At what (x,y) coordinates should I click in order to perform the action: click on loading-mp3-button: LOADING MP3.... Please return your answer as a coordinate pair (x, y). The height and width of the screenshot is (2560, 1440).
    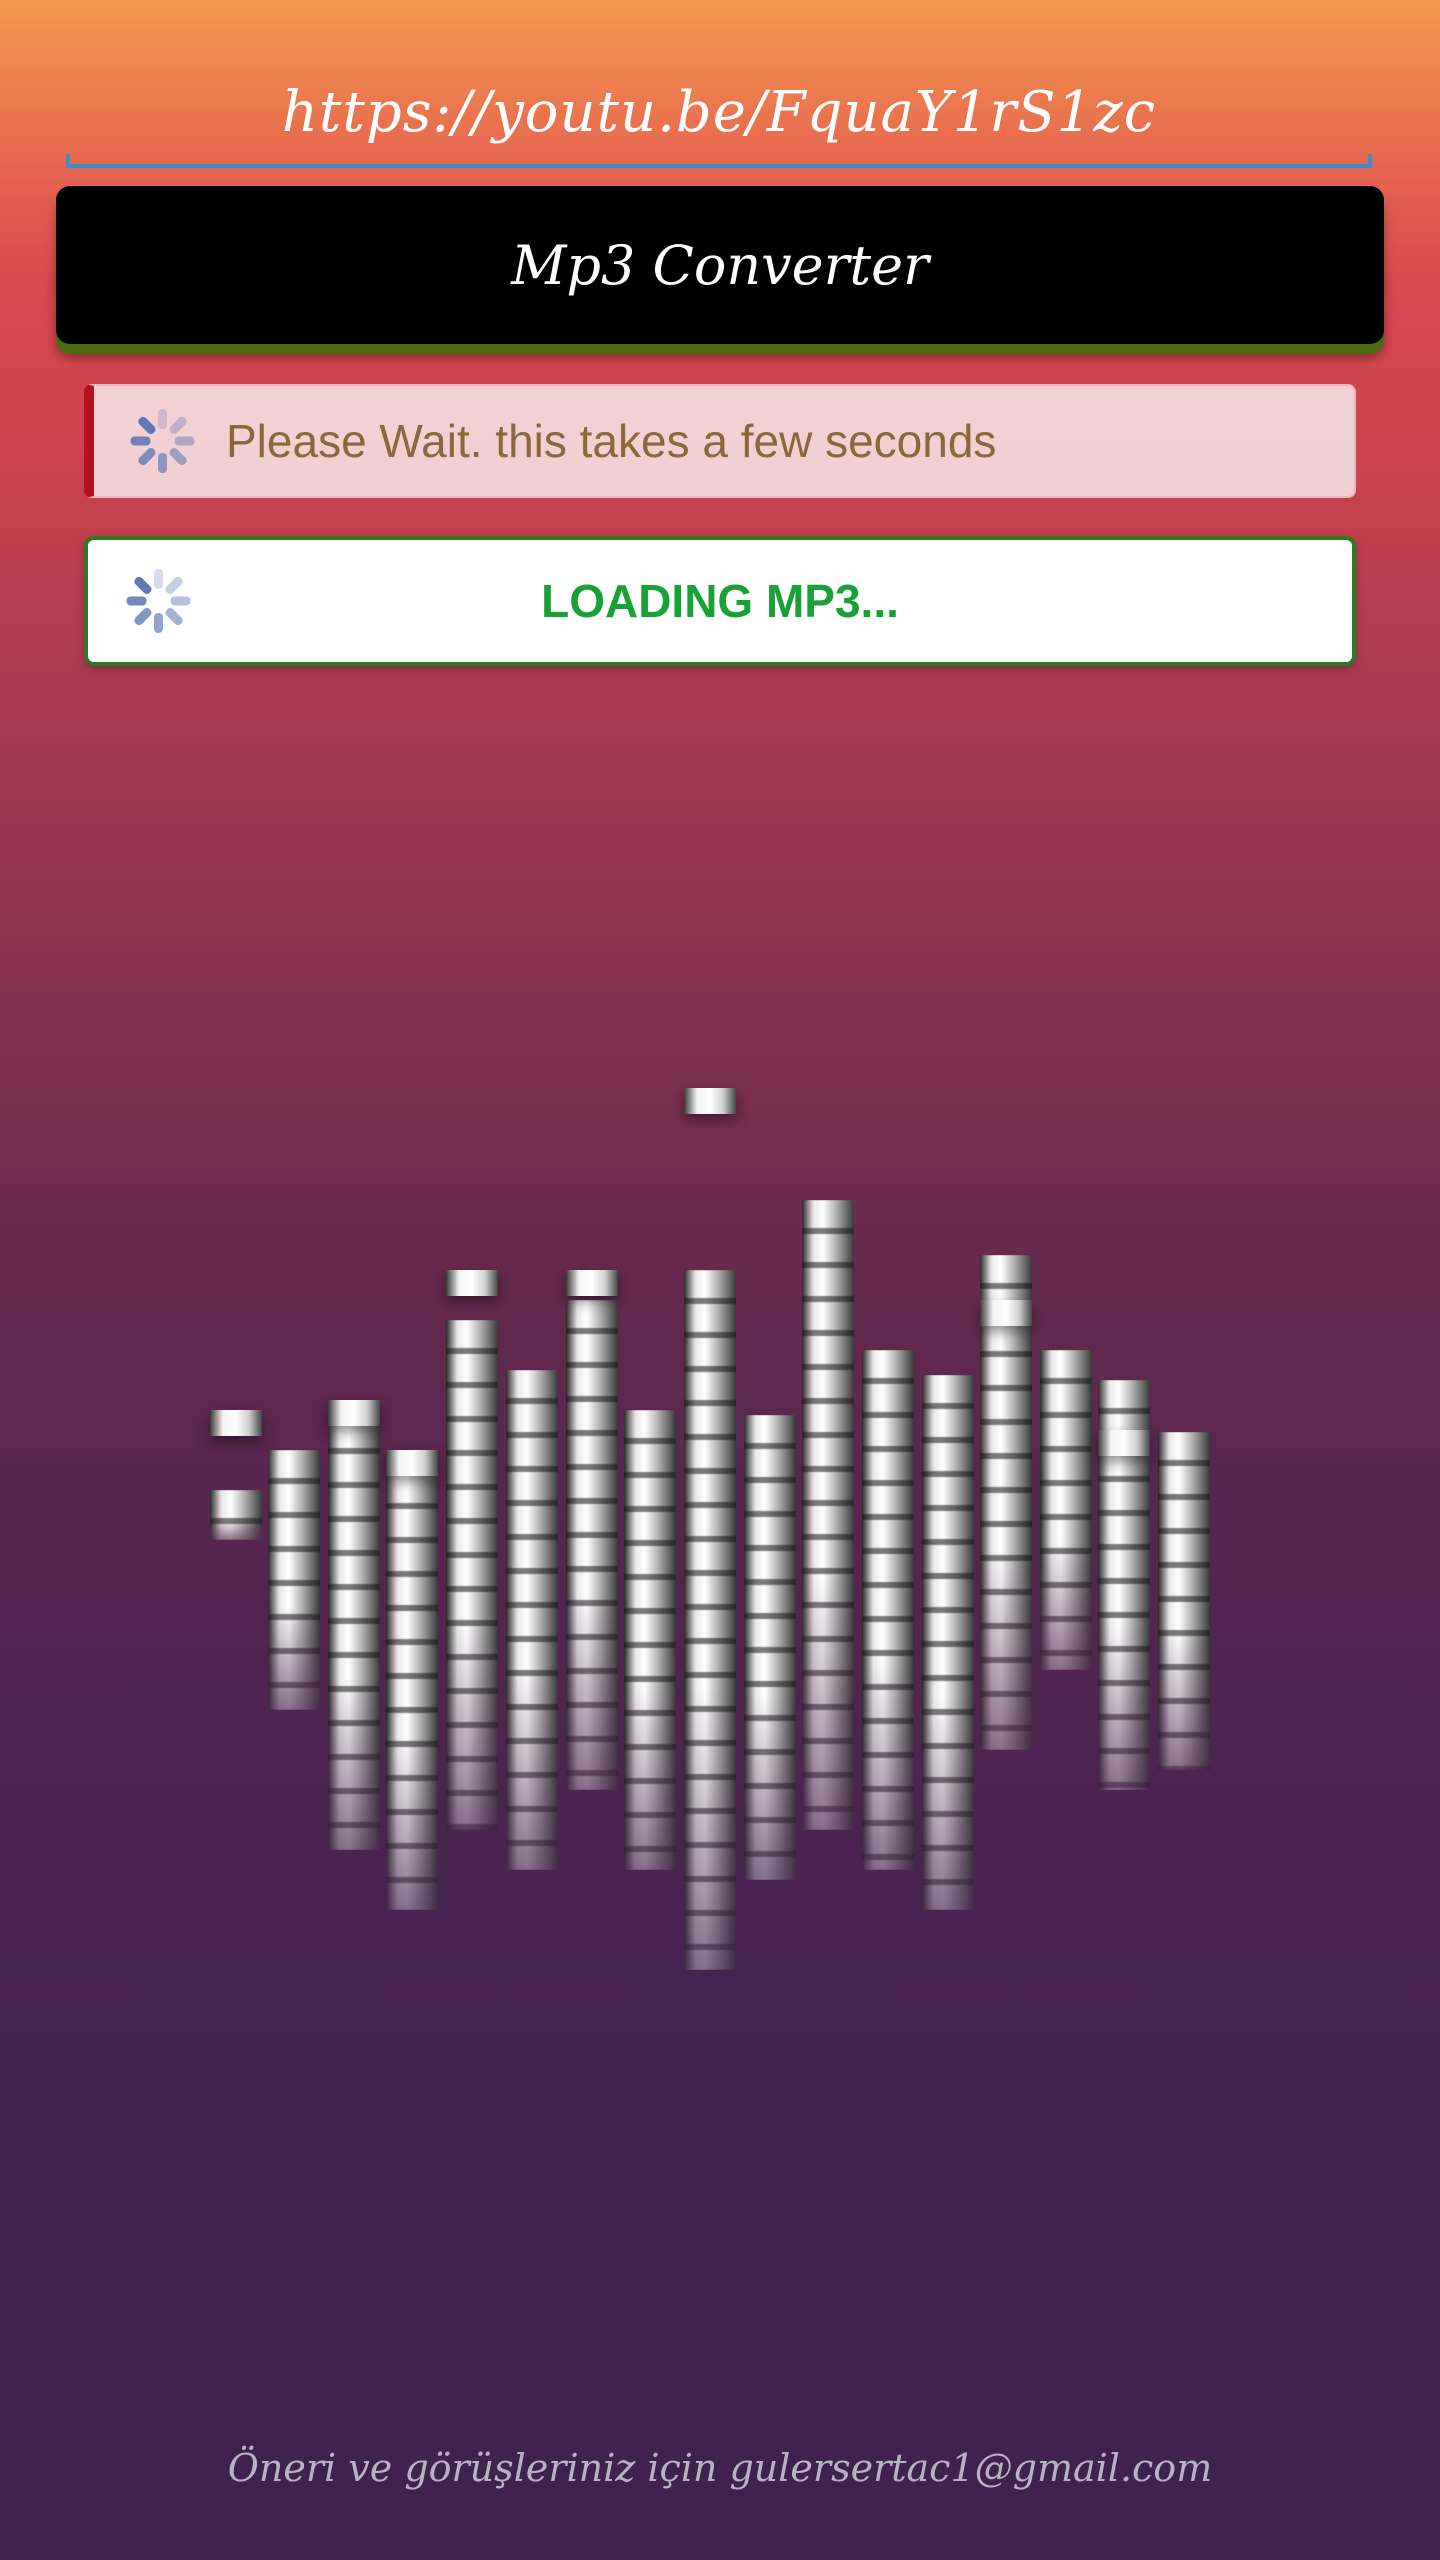
    Looking at the image, I should click on (720, 601).